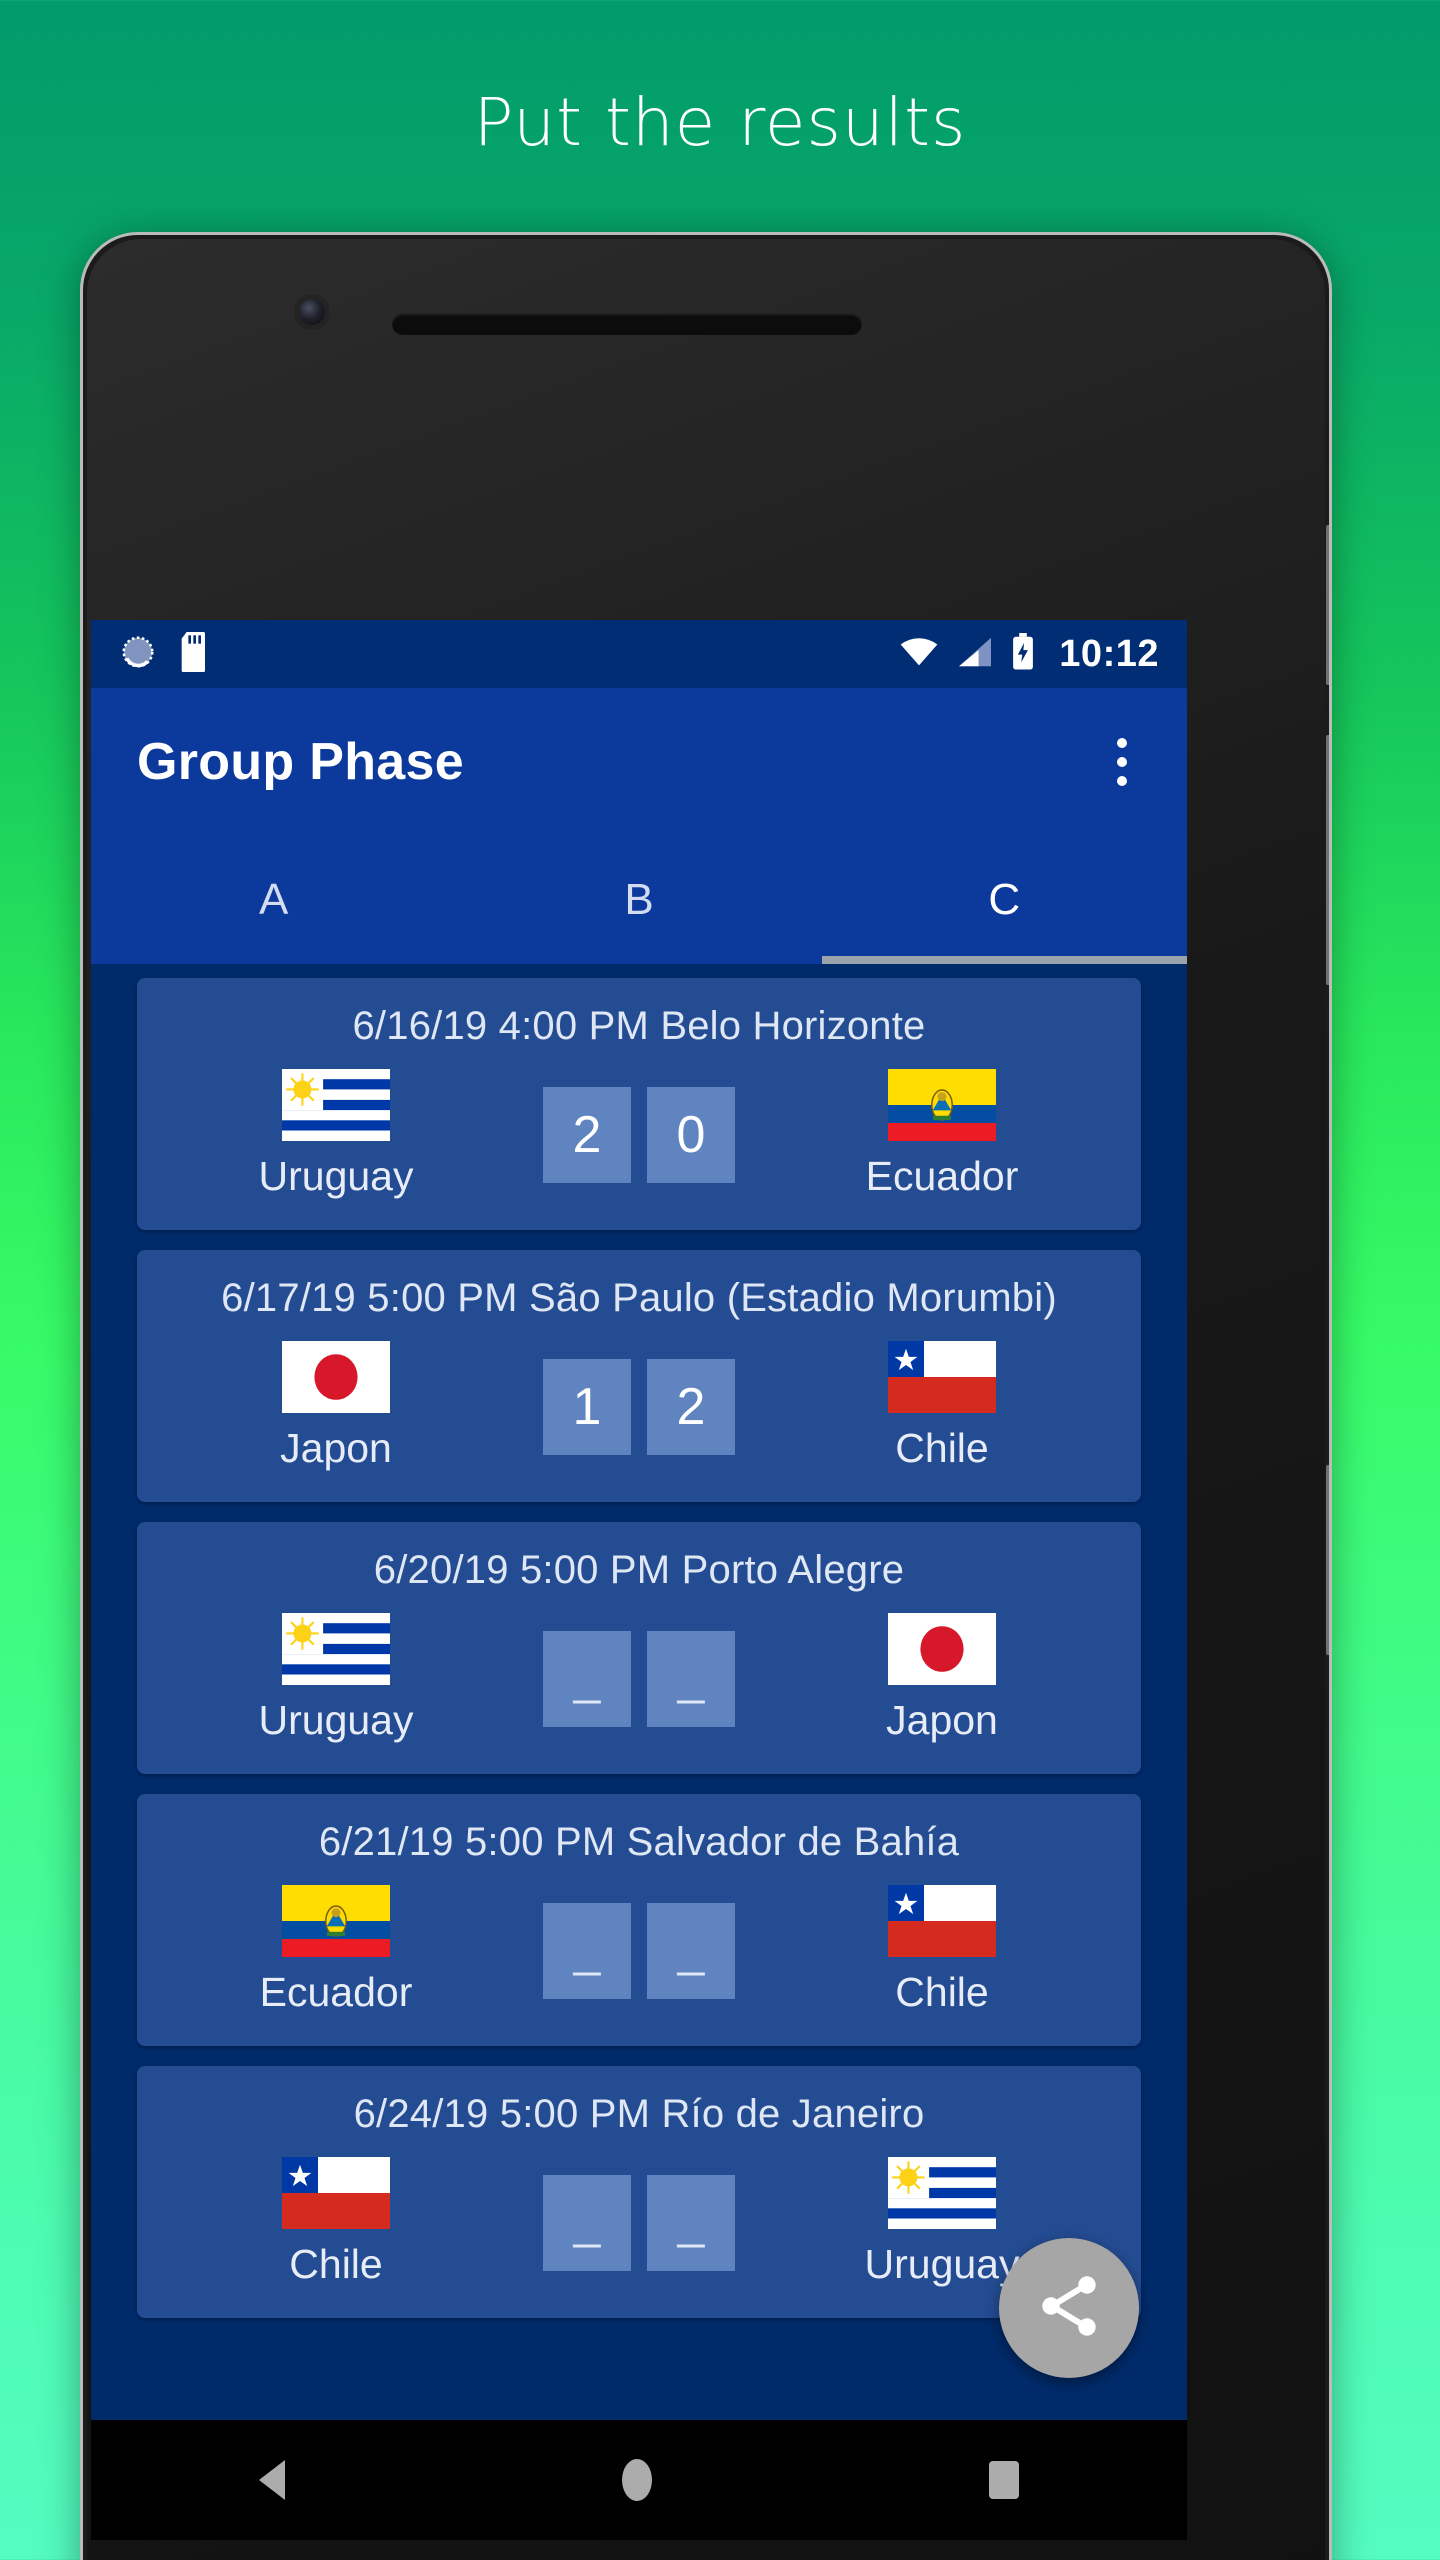 The image size is (1440, 2560). What do you see at coordinates (1109, 653) in the screenshot?
I see `status-bar-clock: 10:12` at bounding box center [1109, 653].